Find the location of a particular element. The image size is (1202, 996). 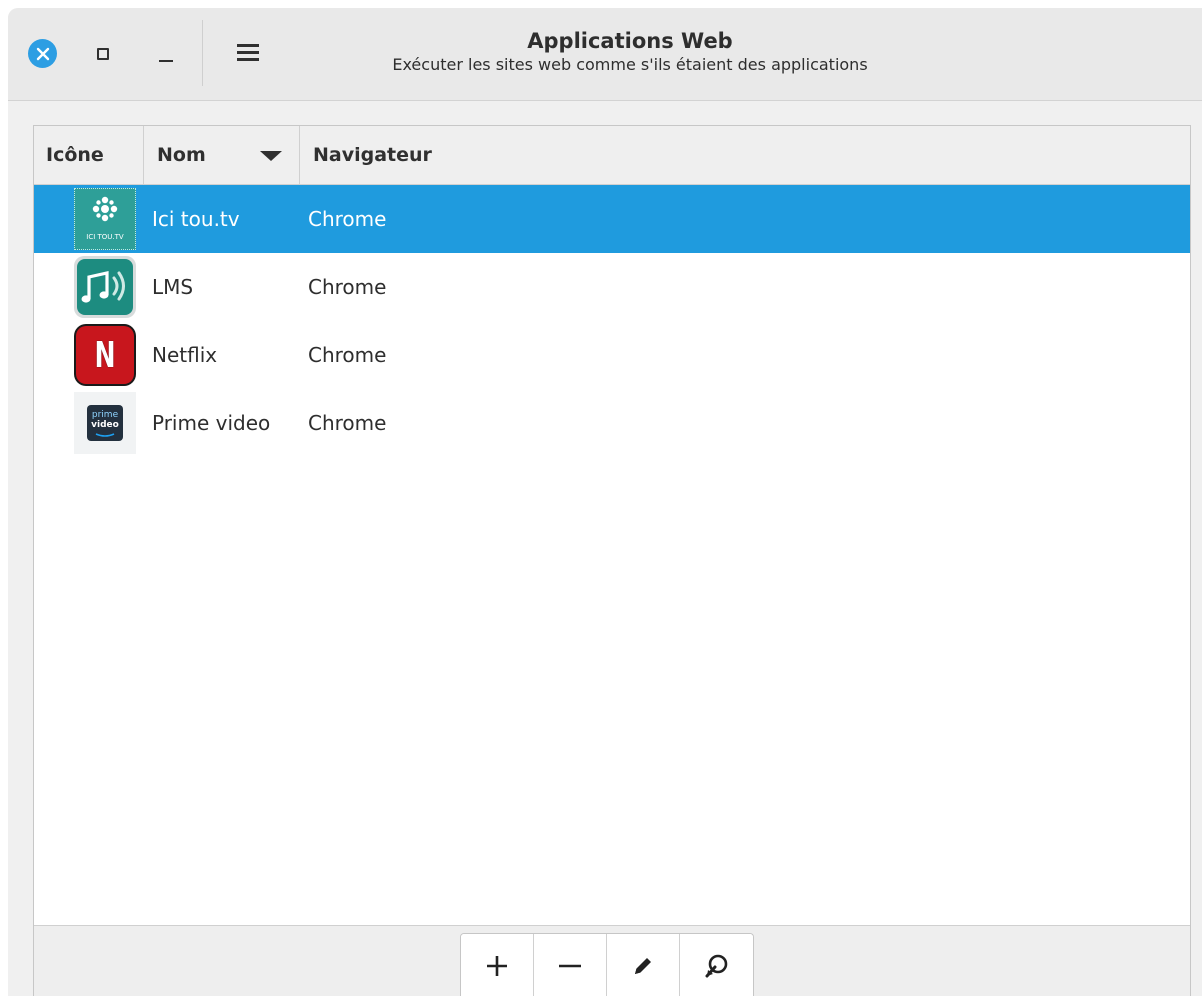

remove-icon is located at coordinates (570, 966).